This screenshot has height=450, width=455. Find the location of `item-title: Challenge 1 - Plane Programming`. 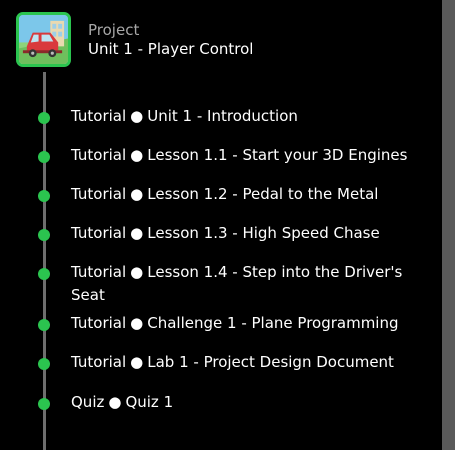

item-title: Challenge 1 - Plane Programming is located at coordinates (273, 323).